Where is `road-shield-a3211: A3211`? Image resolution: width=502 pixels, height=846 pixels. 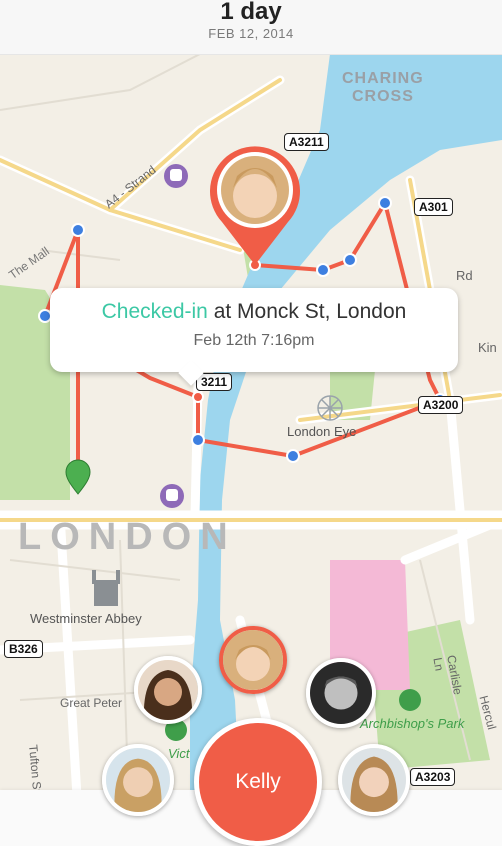
road-shield-a3211: A3211 is located at coordinates (306, 142).